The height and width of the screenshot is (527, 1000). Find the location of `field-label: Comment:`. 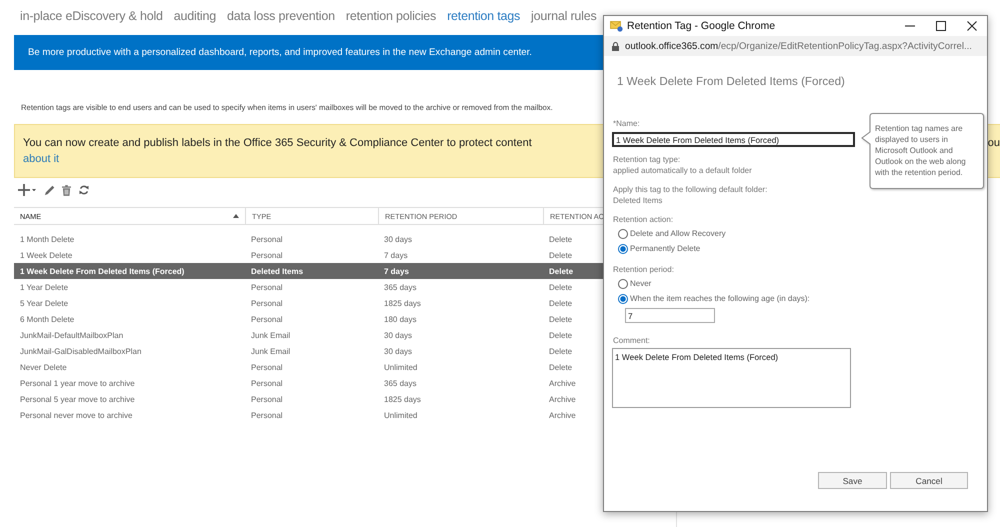

field-label: Comment: is located at coordinates (631, 340).